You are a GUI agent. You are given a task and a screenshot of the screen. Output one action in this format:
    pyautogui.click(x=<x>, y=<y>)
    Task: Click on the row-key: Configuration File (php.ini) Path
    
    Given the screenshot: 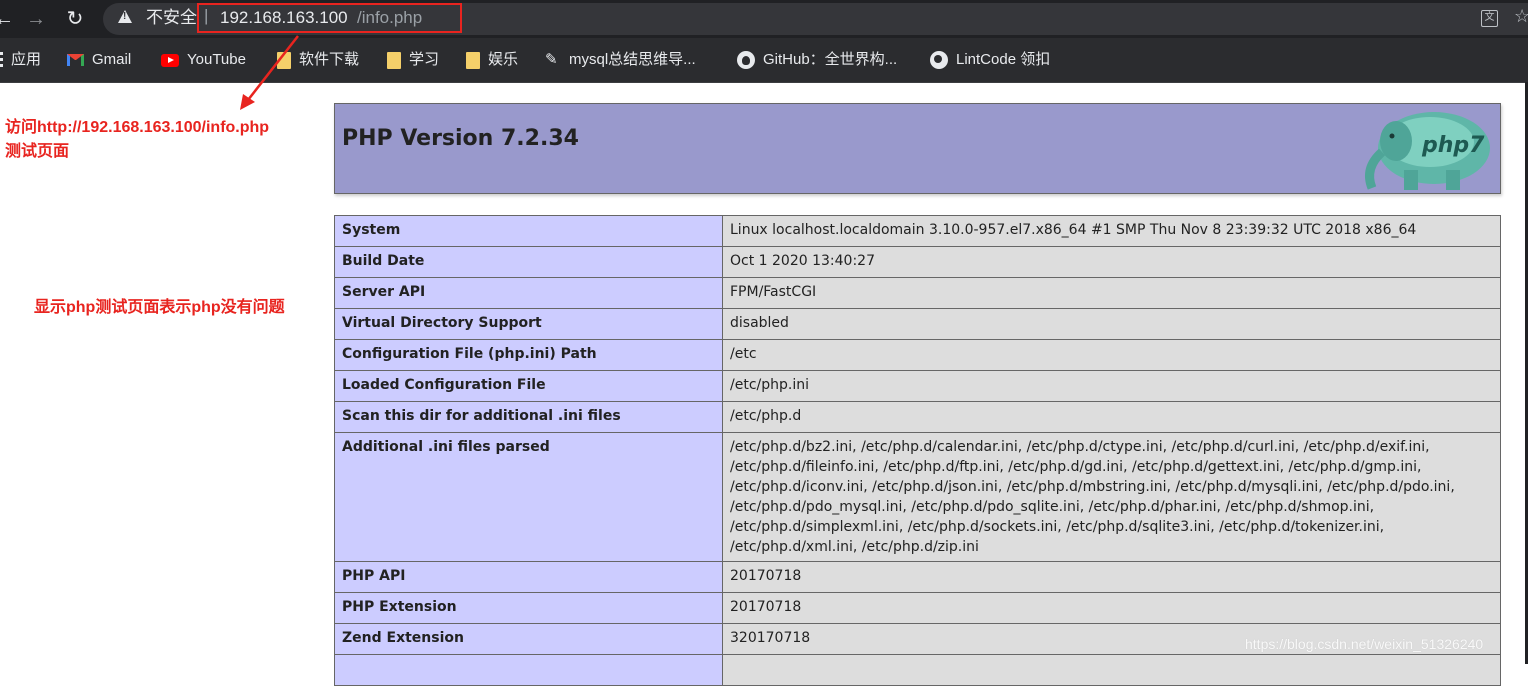 What is the action you would take?
    pyautogui.click(x=528, y=355)
    